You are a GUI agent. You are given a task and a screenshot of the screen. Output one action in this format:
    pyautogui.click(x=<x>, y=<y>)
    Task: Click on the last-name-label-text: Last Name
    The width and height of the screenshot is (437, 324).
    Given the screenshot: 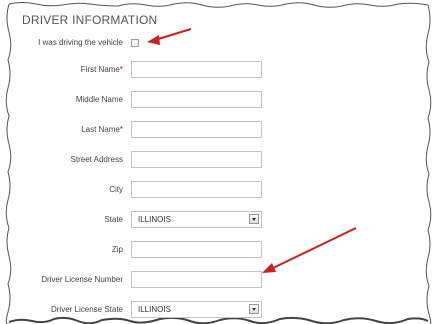 What is the action you would take?
    pyautogui.click(x=100, y=129)
    